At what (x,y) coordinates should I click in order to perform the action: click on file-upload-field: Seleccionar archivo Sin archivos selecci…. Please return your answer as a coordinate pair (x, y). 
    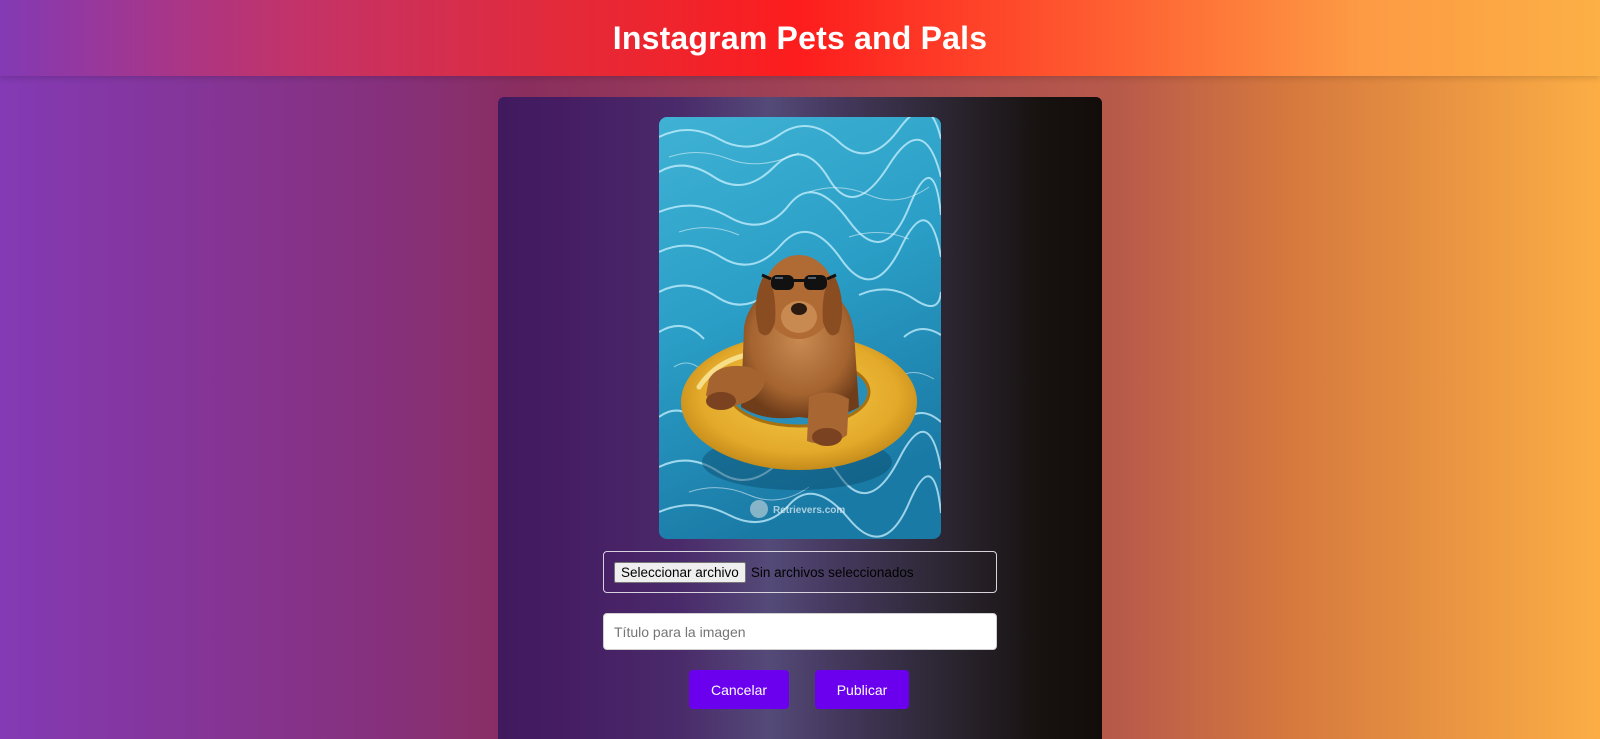
    Looking at the image, I should click on (800, 572).